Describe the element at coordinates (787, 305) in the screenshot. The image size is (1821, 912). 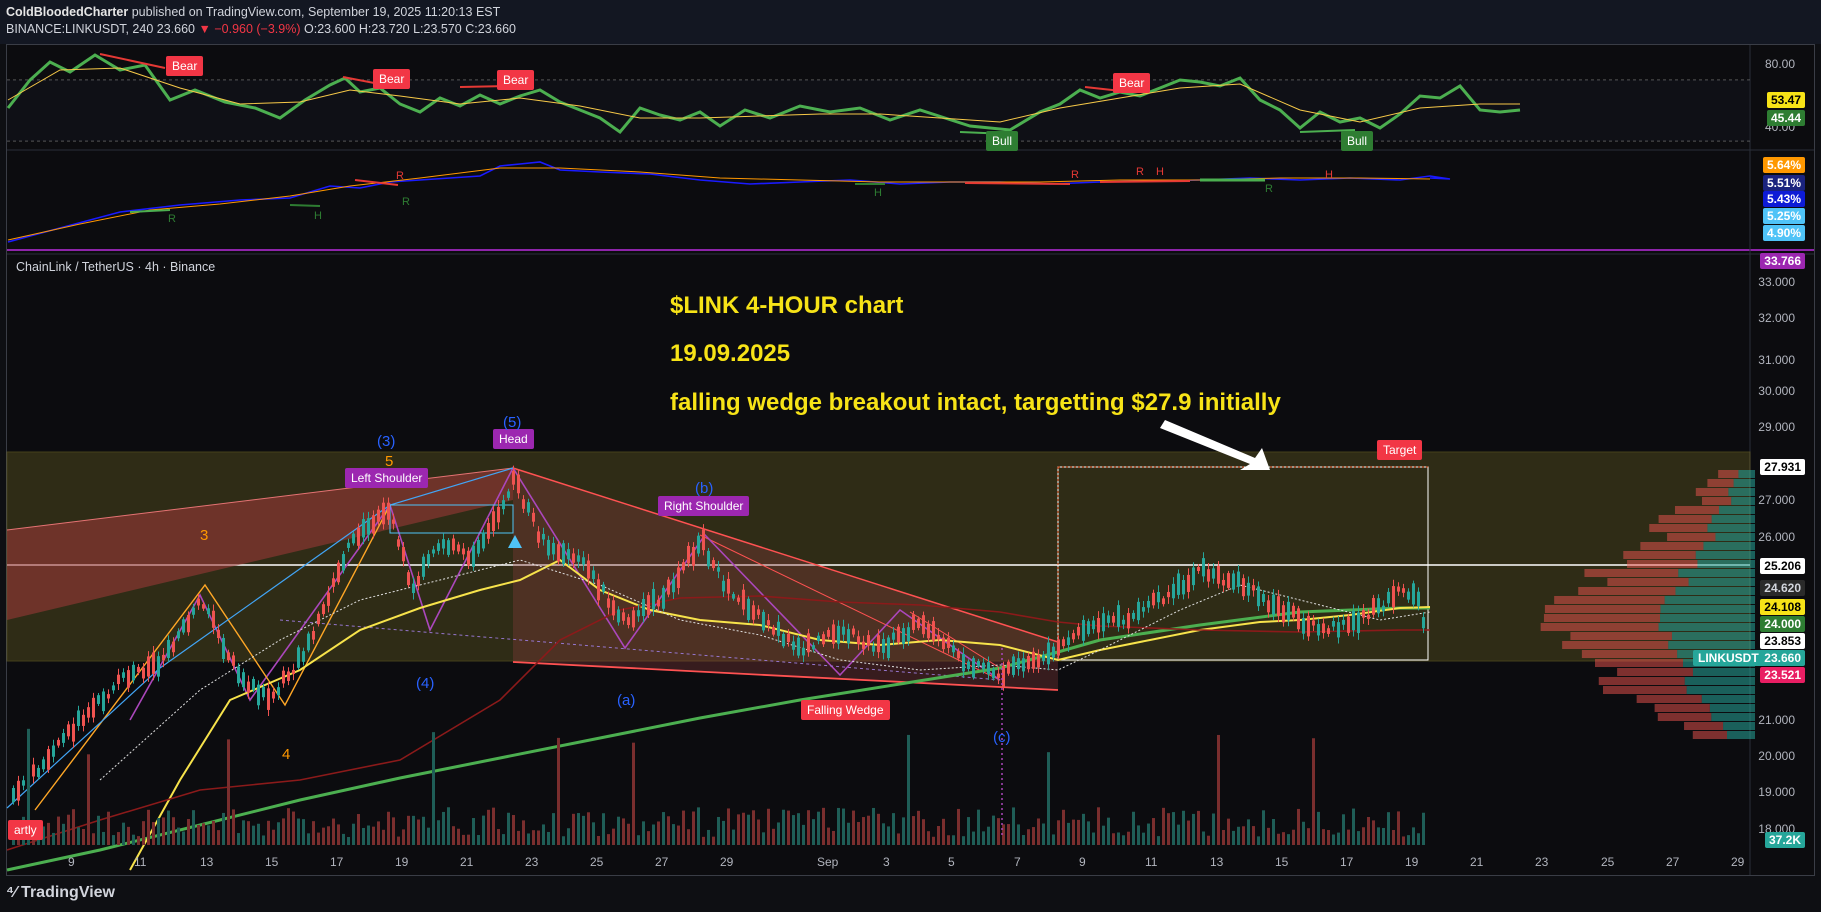
I see `note-title: $LINK 4-HOUR chart` at that location.